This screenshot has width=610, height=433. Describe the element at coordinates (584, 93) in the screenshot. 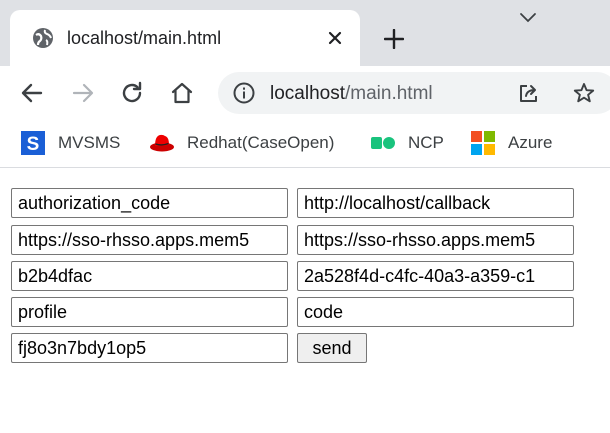

I see `star-icon` at that location.